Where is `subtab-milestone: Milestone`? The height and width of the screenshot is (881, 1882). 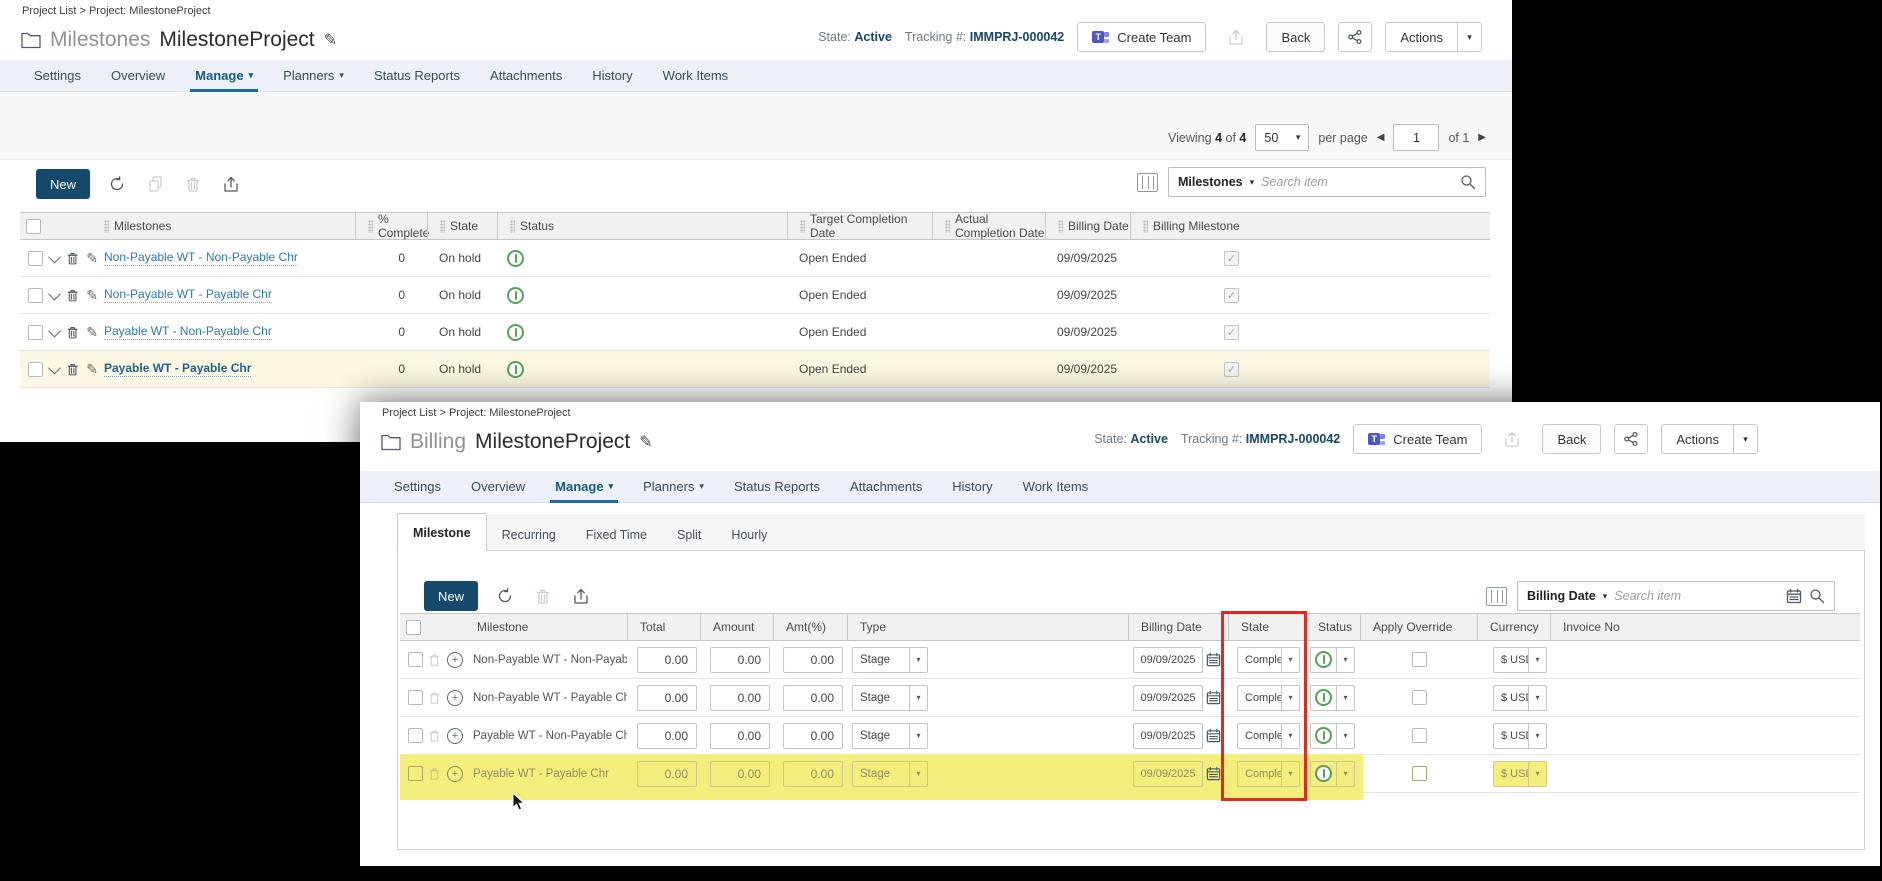
subtab-milestone: Milestone is located at coordinates (442, 532).